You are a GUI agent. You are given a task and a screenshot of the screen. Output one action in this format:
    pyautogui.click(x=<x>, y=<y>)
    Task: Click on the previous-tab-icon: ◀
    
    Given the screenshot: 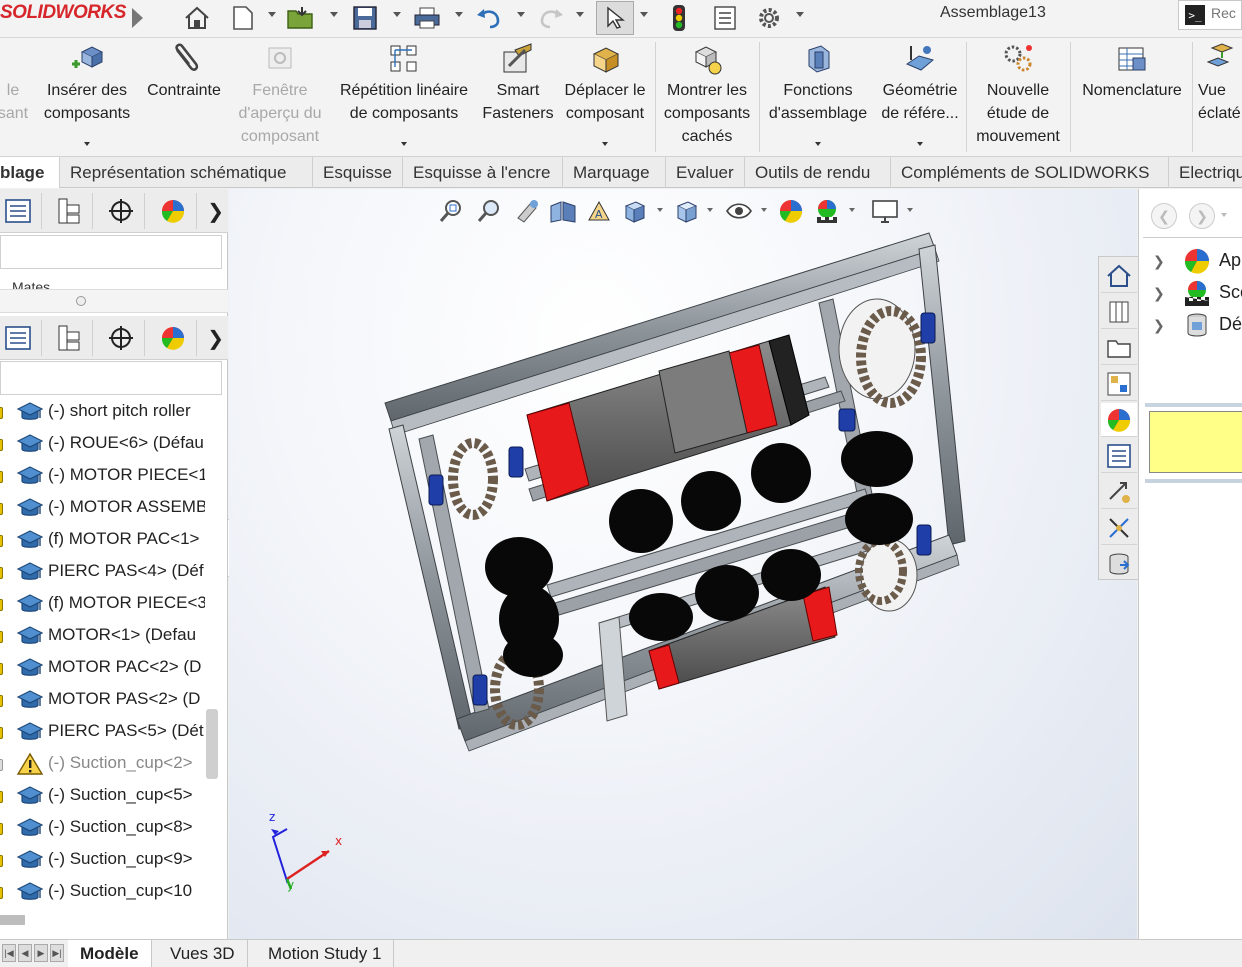 What is the action you would take?
    pyautogui.click(x=25, y=953)
    